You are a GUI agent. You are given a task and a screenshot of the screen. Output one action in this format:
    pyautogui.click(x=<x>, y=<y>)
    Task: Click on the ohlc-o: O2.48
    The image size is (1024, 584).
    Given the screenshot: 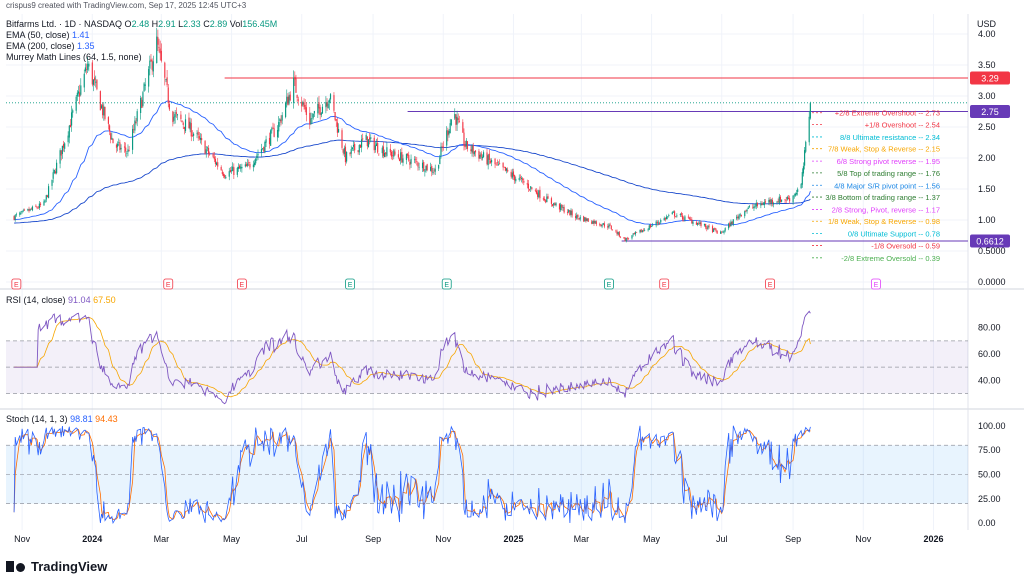 What is the action you would take?
    pyautogui.click(x=137, y=24)
    